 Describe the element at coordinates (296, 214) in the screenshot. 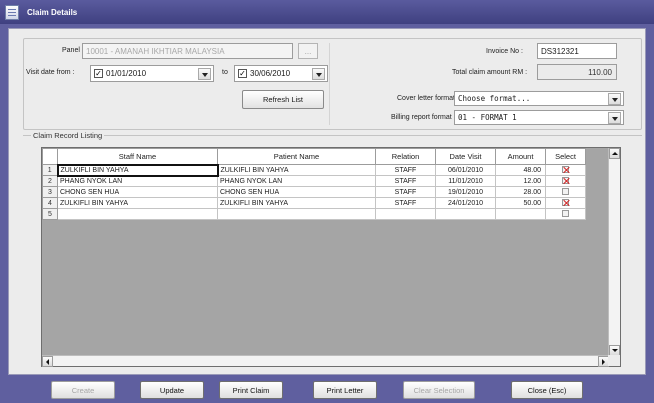

I see `patient-cell` at that location.